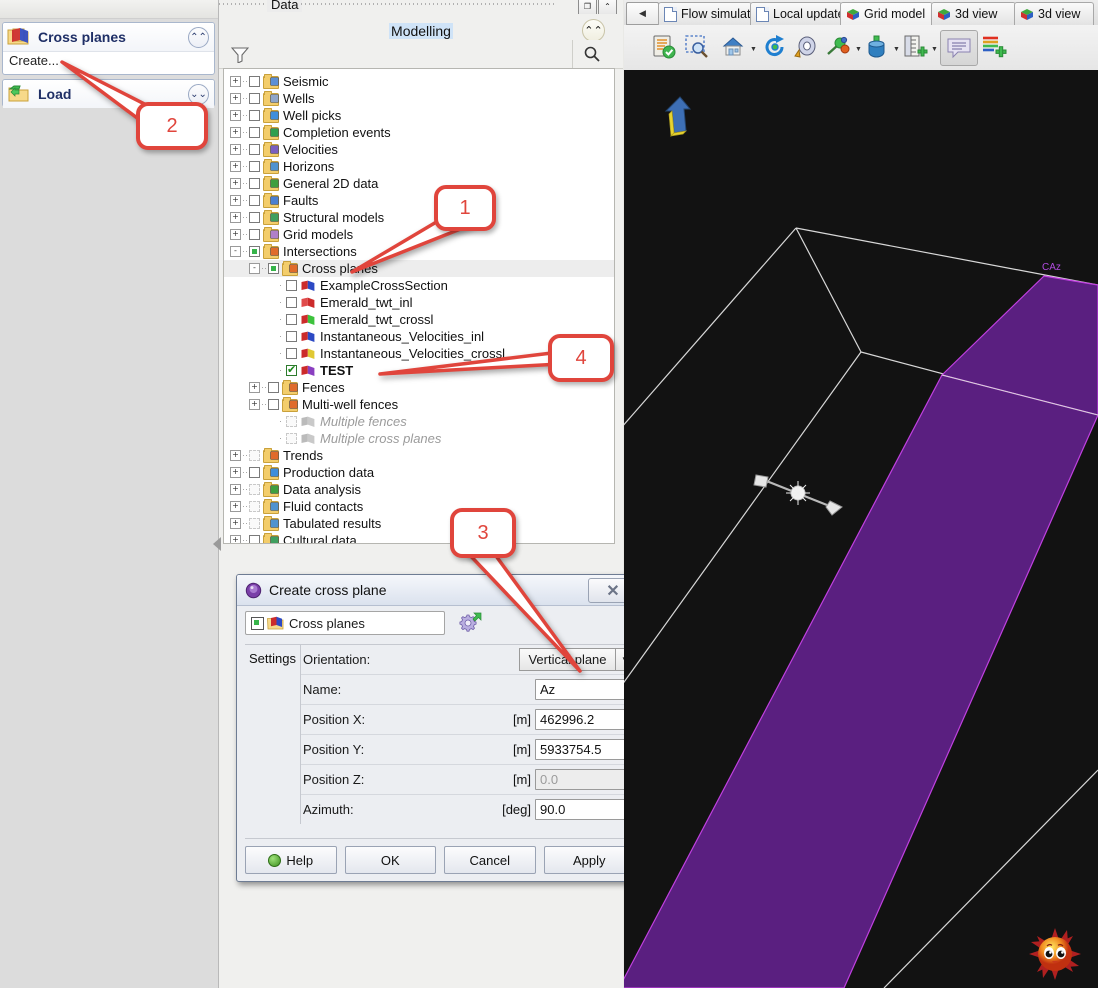 This screenshot has width=1098, height=988. Describe the element at coordinates (422, 319) in the screenshot. I see `tree-item-emerald-twt-crossl: · Emerald_twt_crossl` at that location.